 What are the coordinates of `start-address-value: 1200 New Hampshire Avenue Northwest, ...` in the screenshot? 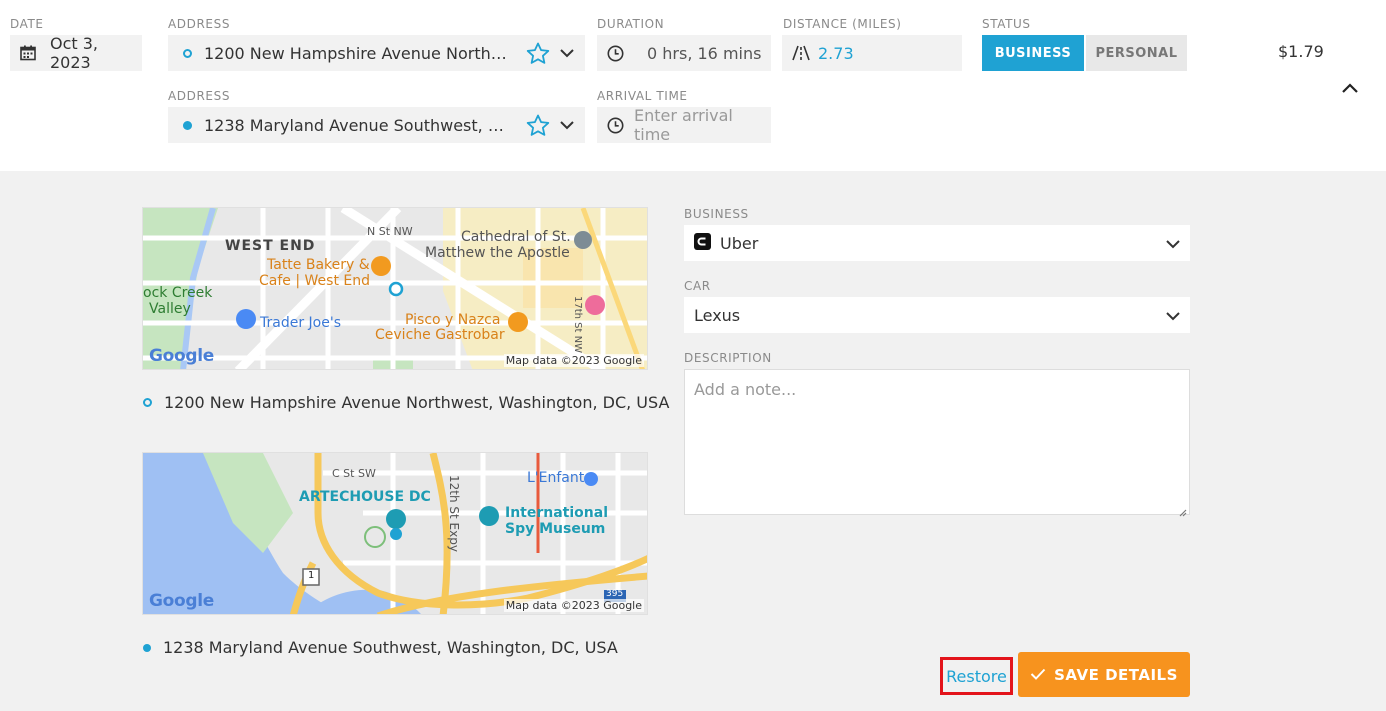 It's located at (360, 53).